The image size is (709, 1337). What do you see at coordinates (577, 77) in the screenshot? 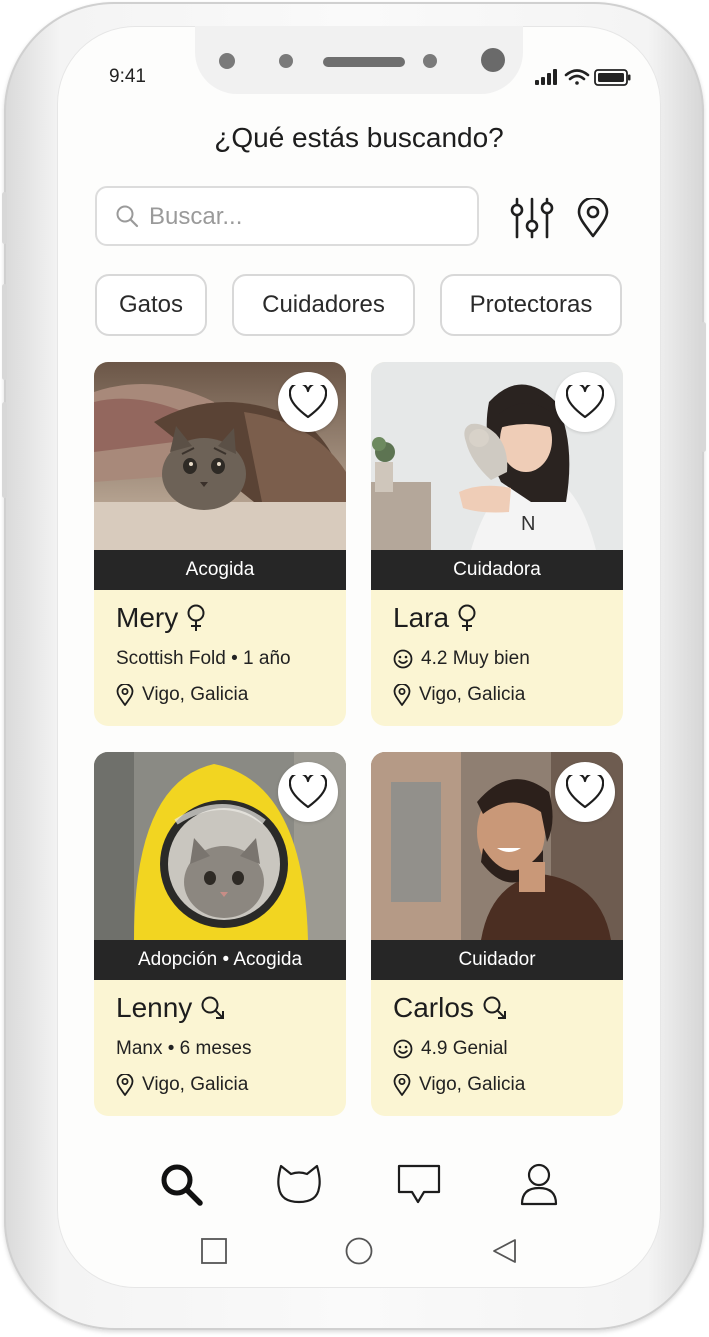
I see `wifi-icon` at bounding box center [577, 77].